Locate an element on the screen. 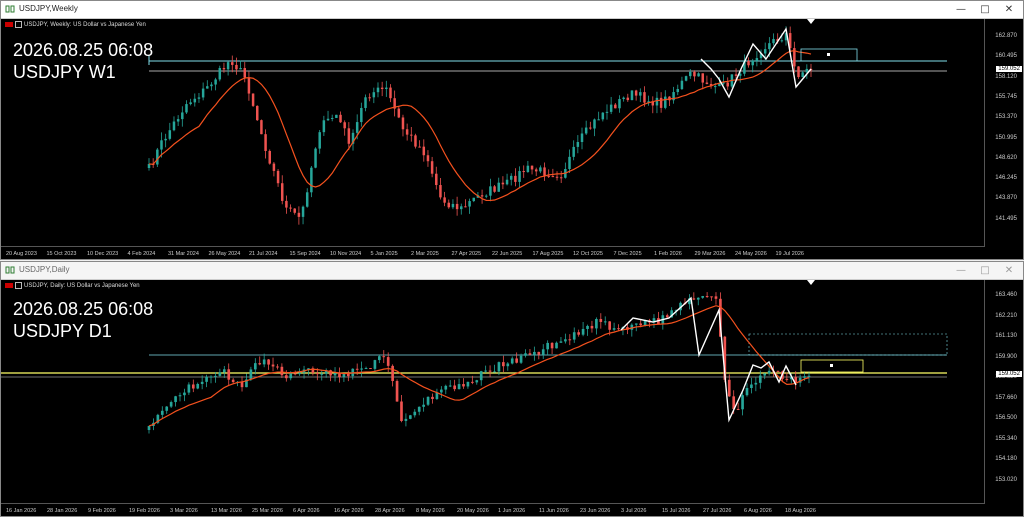  weekly-datetime: 2026.08.25 06:08 is located at coordinates (83, 50).